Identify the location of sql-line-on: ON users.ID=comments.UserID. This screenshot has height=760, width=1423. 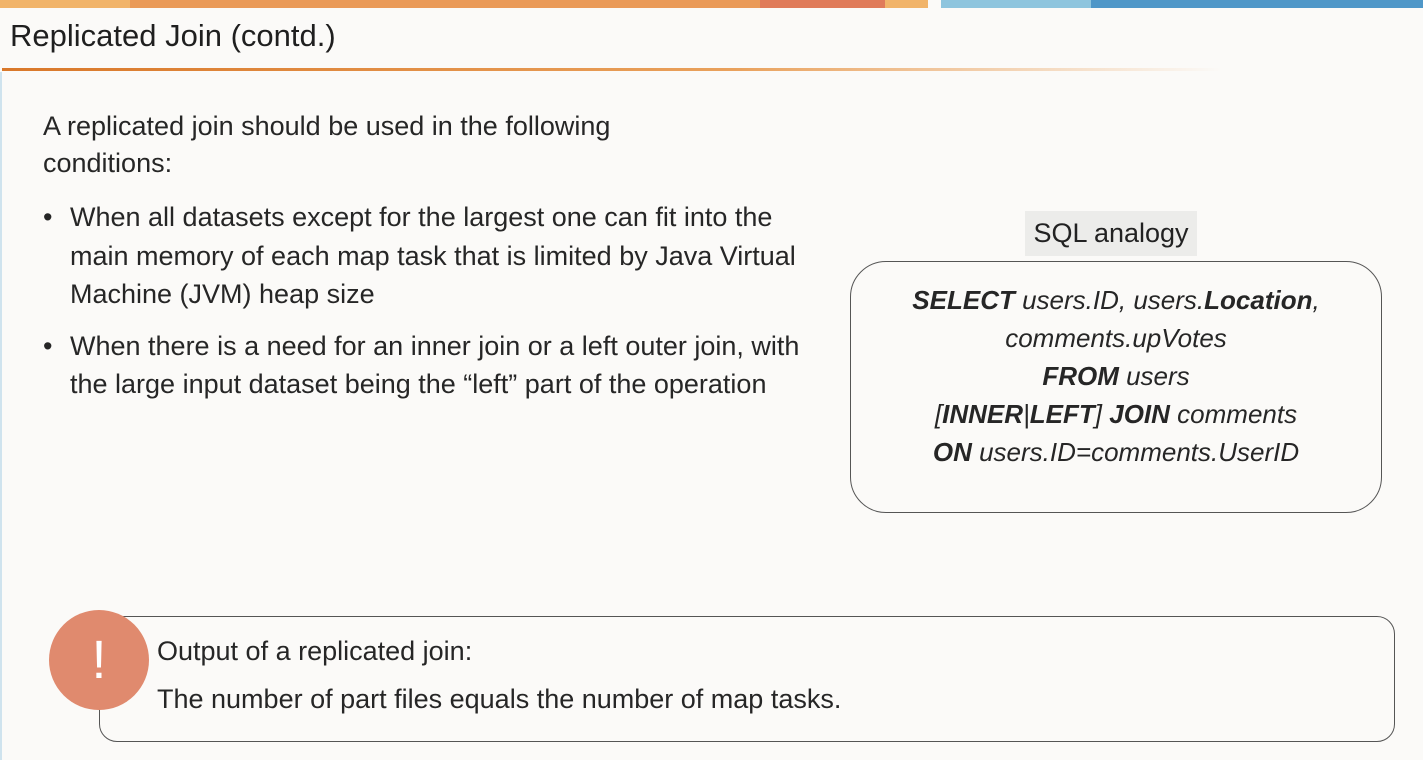
(1116, 452).